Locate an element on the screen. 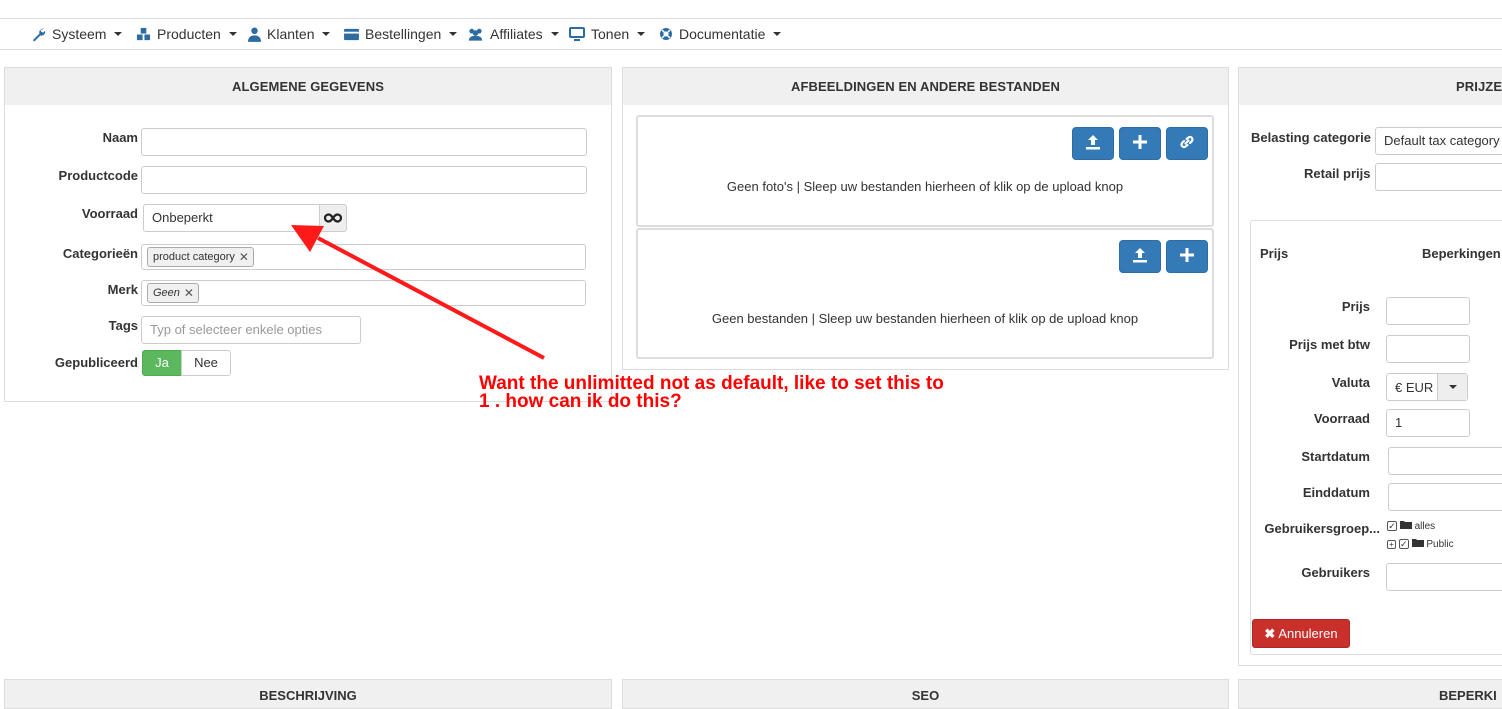  infinity-icon is located at coordinates (333, 218).